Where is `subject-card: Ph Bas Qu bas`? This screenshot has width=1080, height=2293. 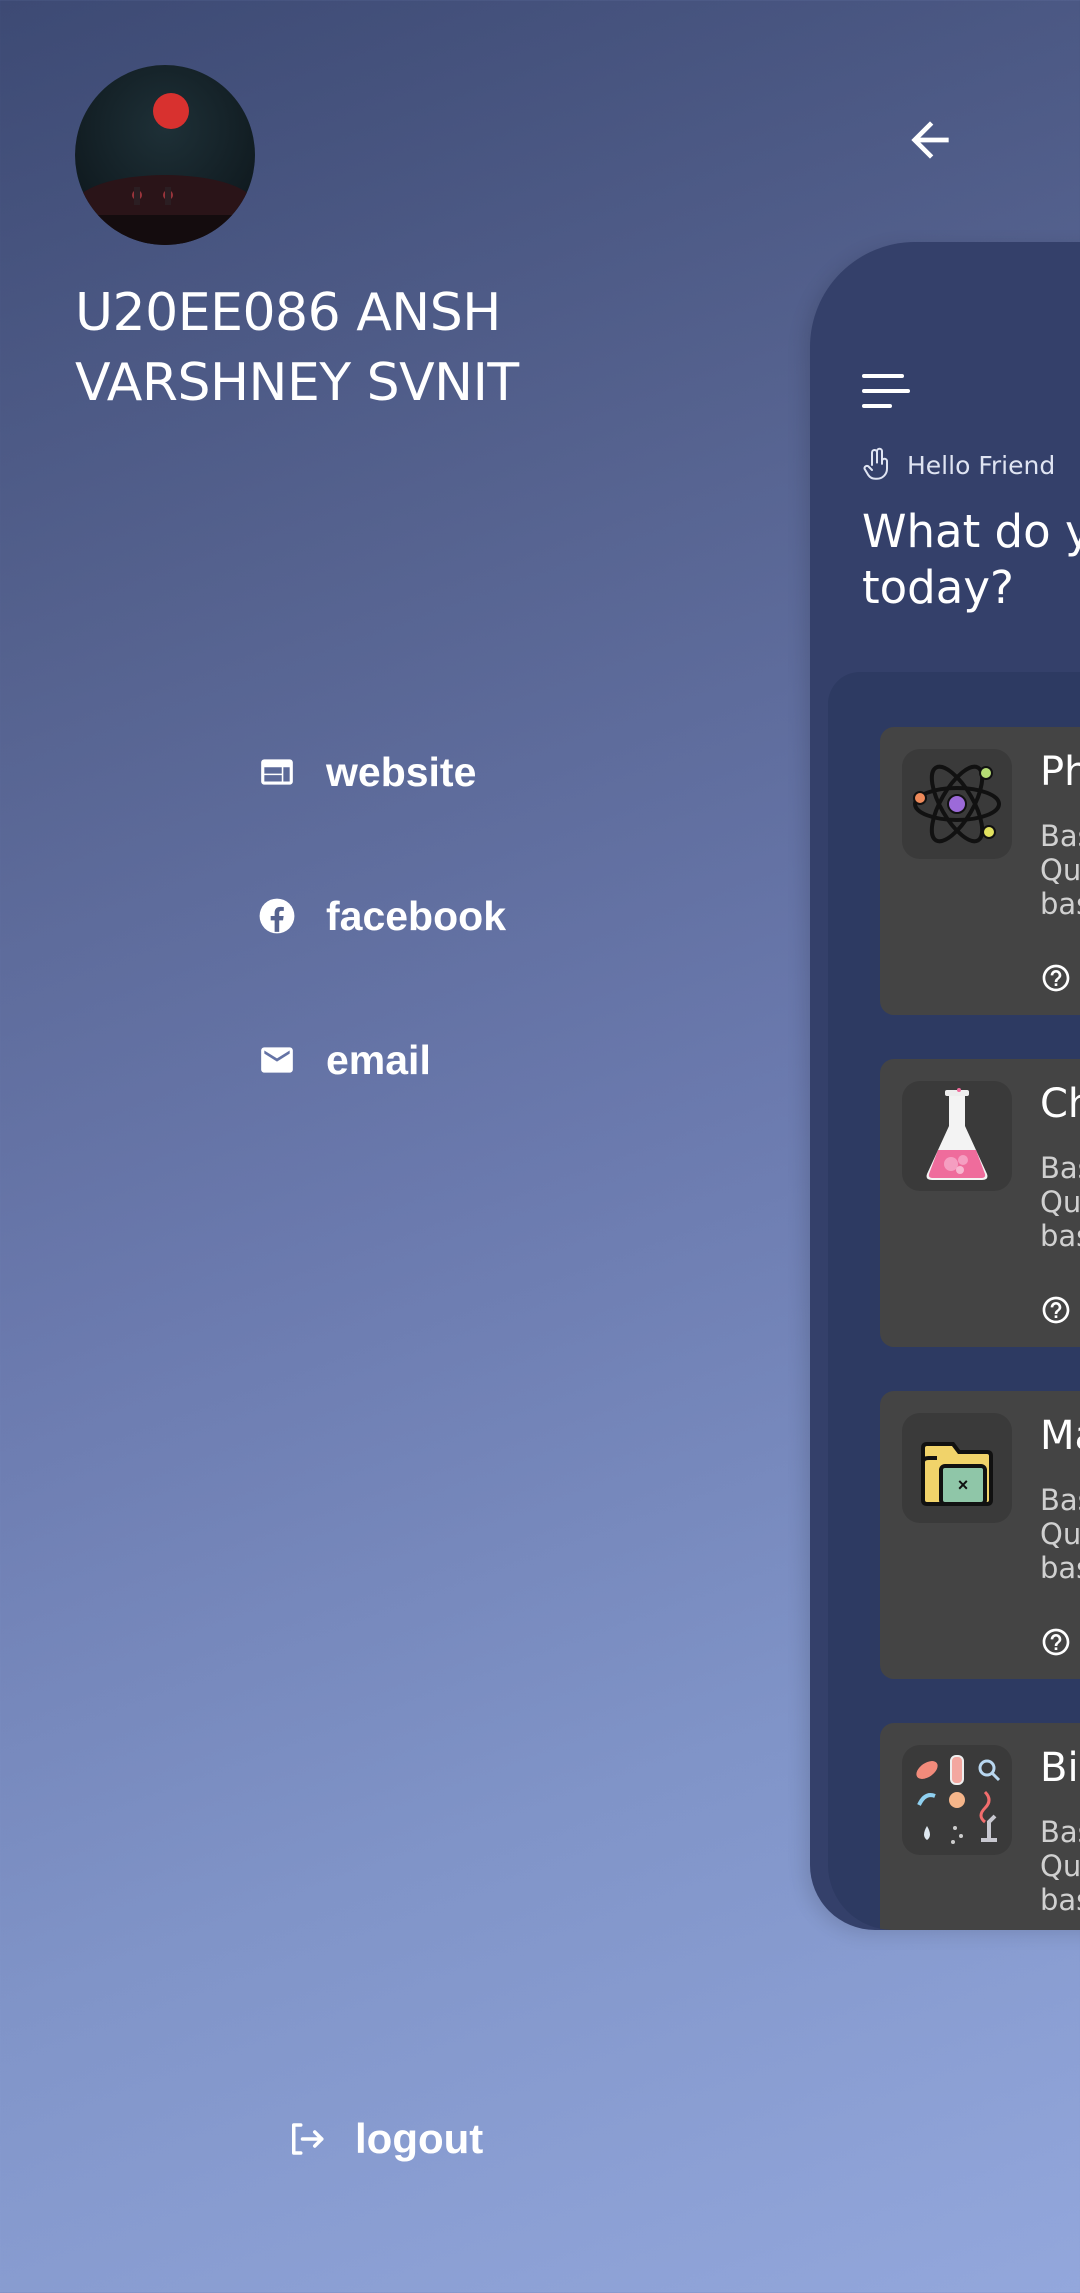 subject-card: Ph Bas Qu bas is located at coordinates (980, 871).